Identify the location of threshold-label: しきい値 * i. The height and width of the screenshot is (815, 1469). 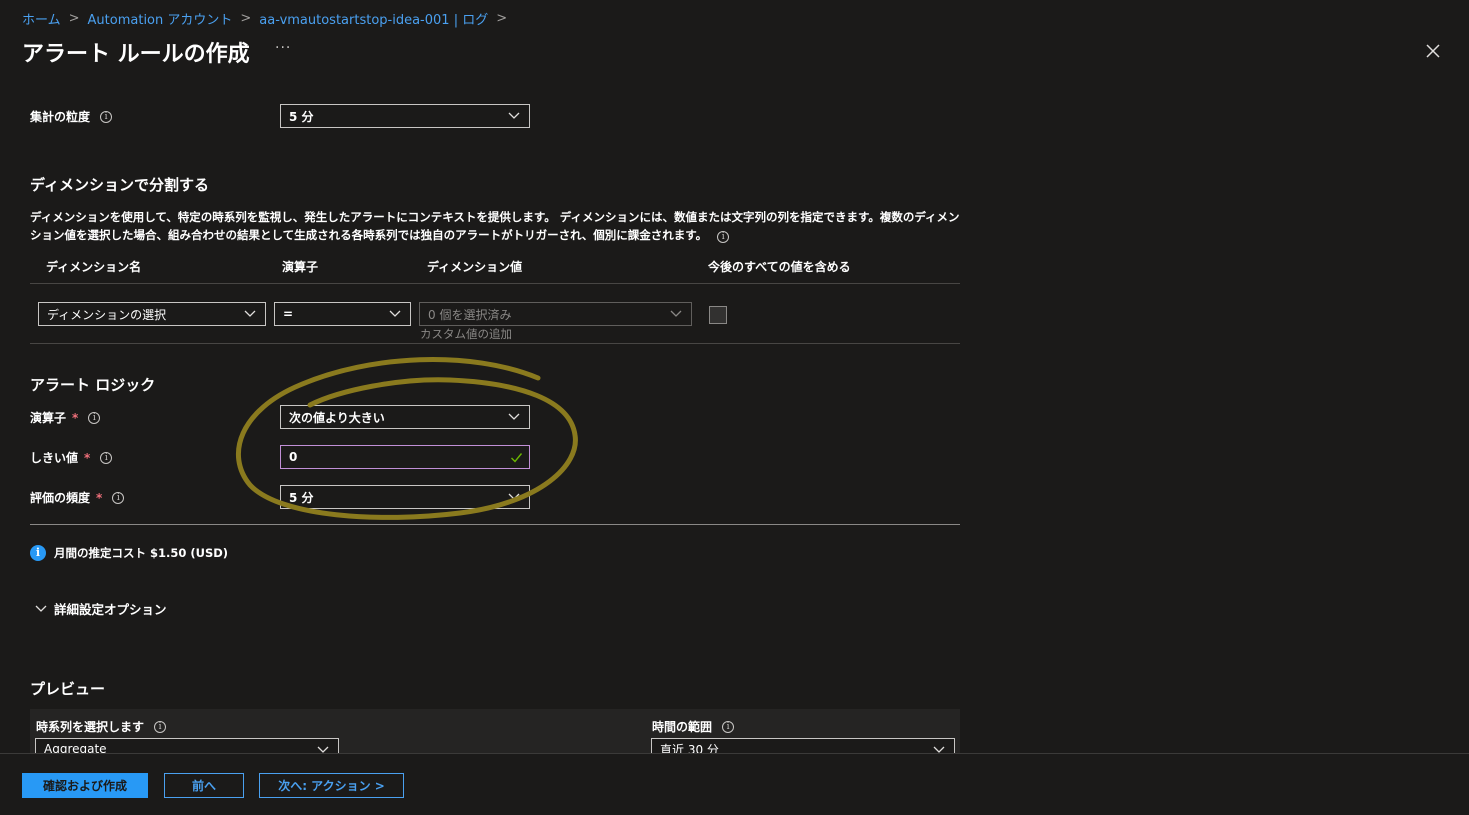
(71, 457).